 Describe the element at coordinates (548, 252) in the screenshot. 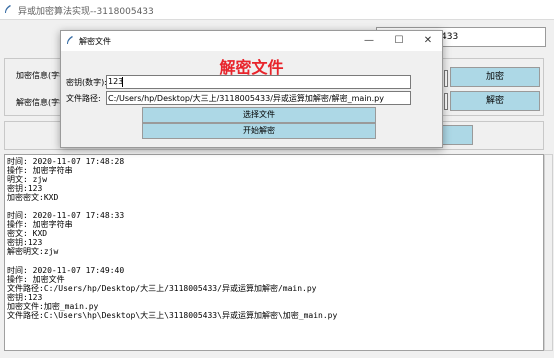

I see `log-scrollbar` at that location.